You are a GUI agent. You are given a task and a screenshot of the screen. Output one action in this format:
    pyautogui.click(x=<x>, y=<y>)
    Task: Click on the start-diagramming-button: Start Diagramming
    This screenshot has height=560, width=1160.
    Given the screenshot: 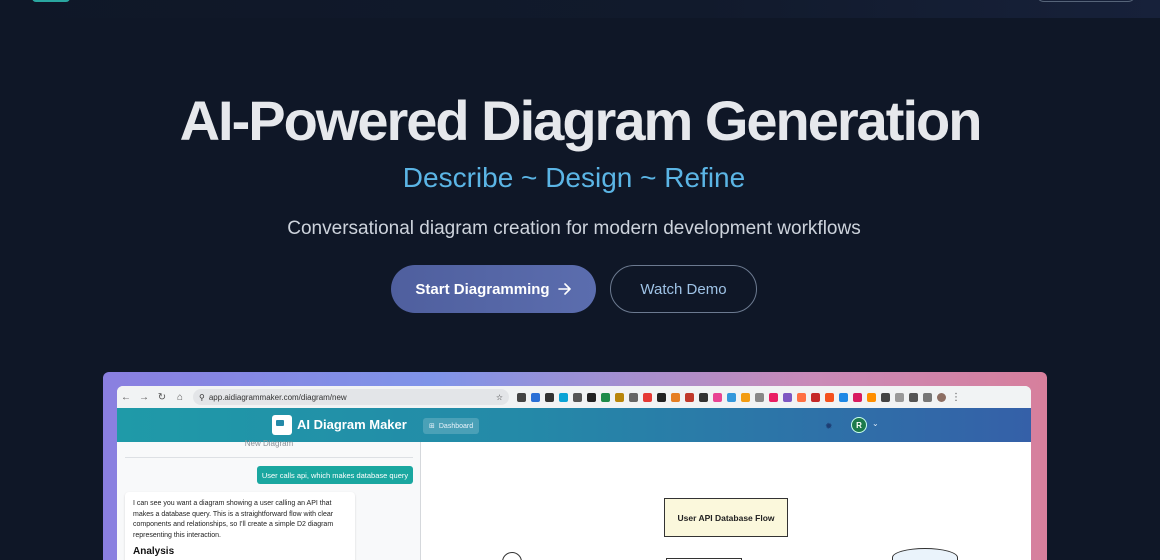 What is the action you would take?
    pyautogui.click(x=493, y=289)
    